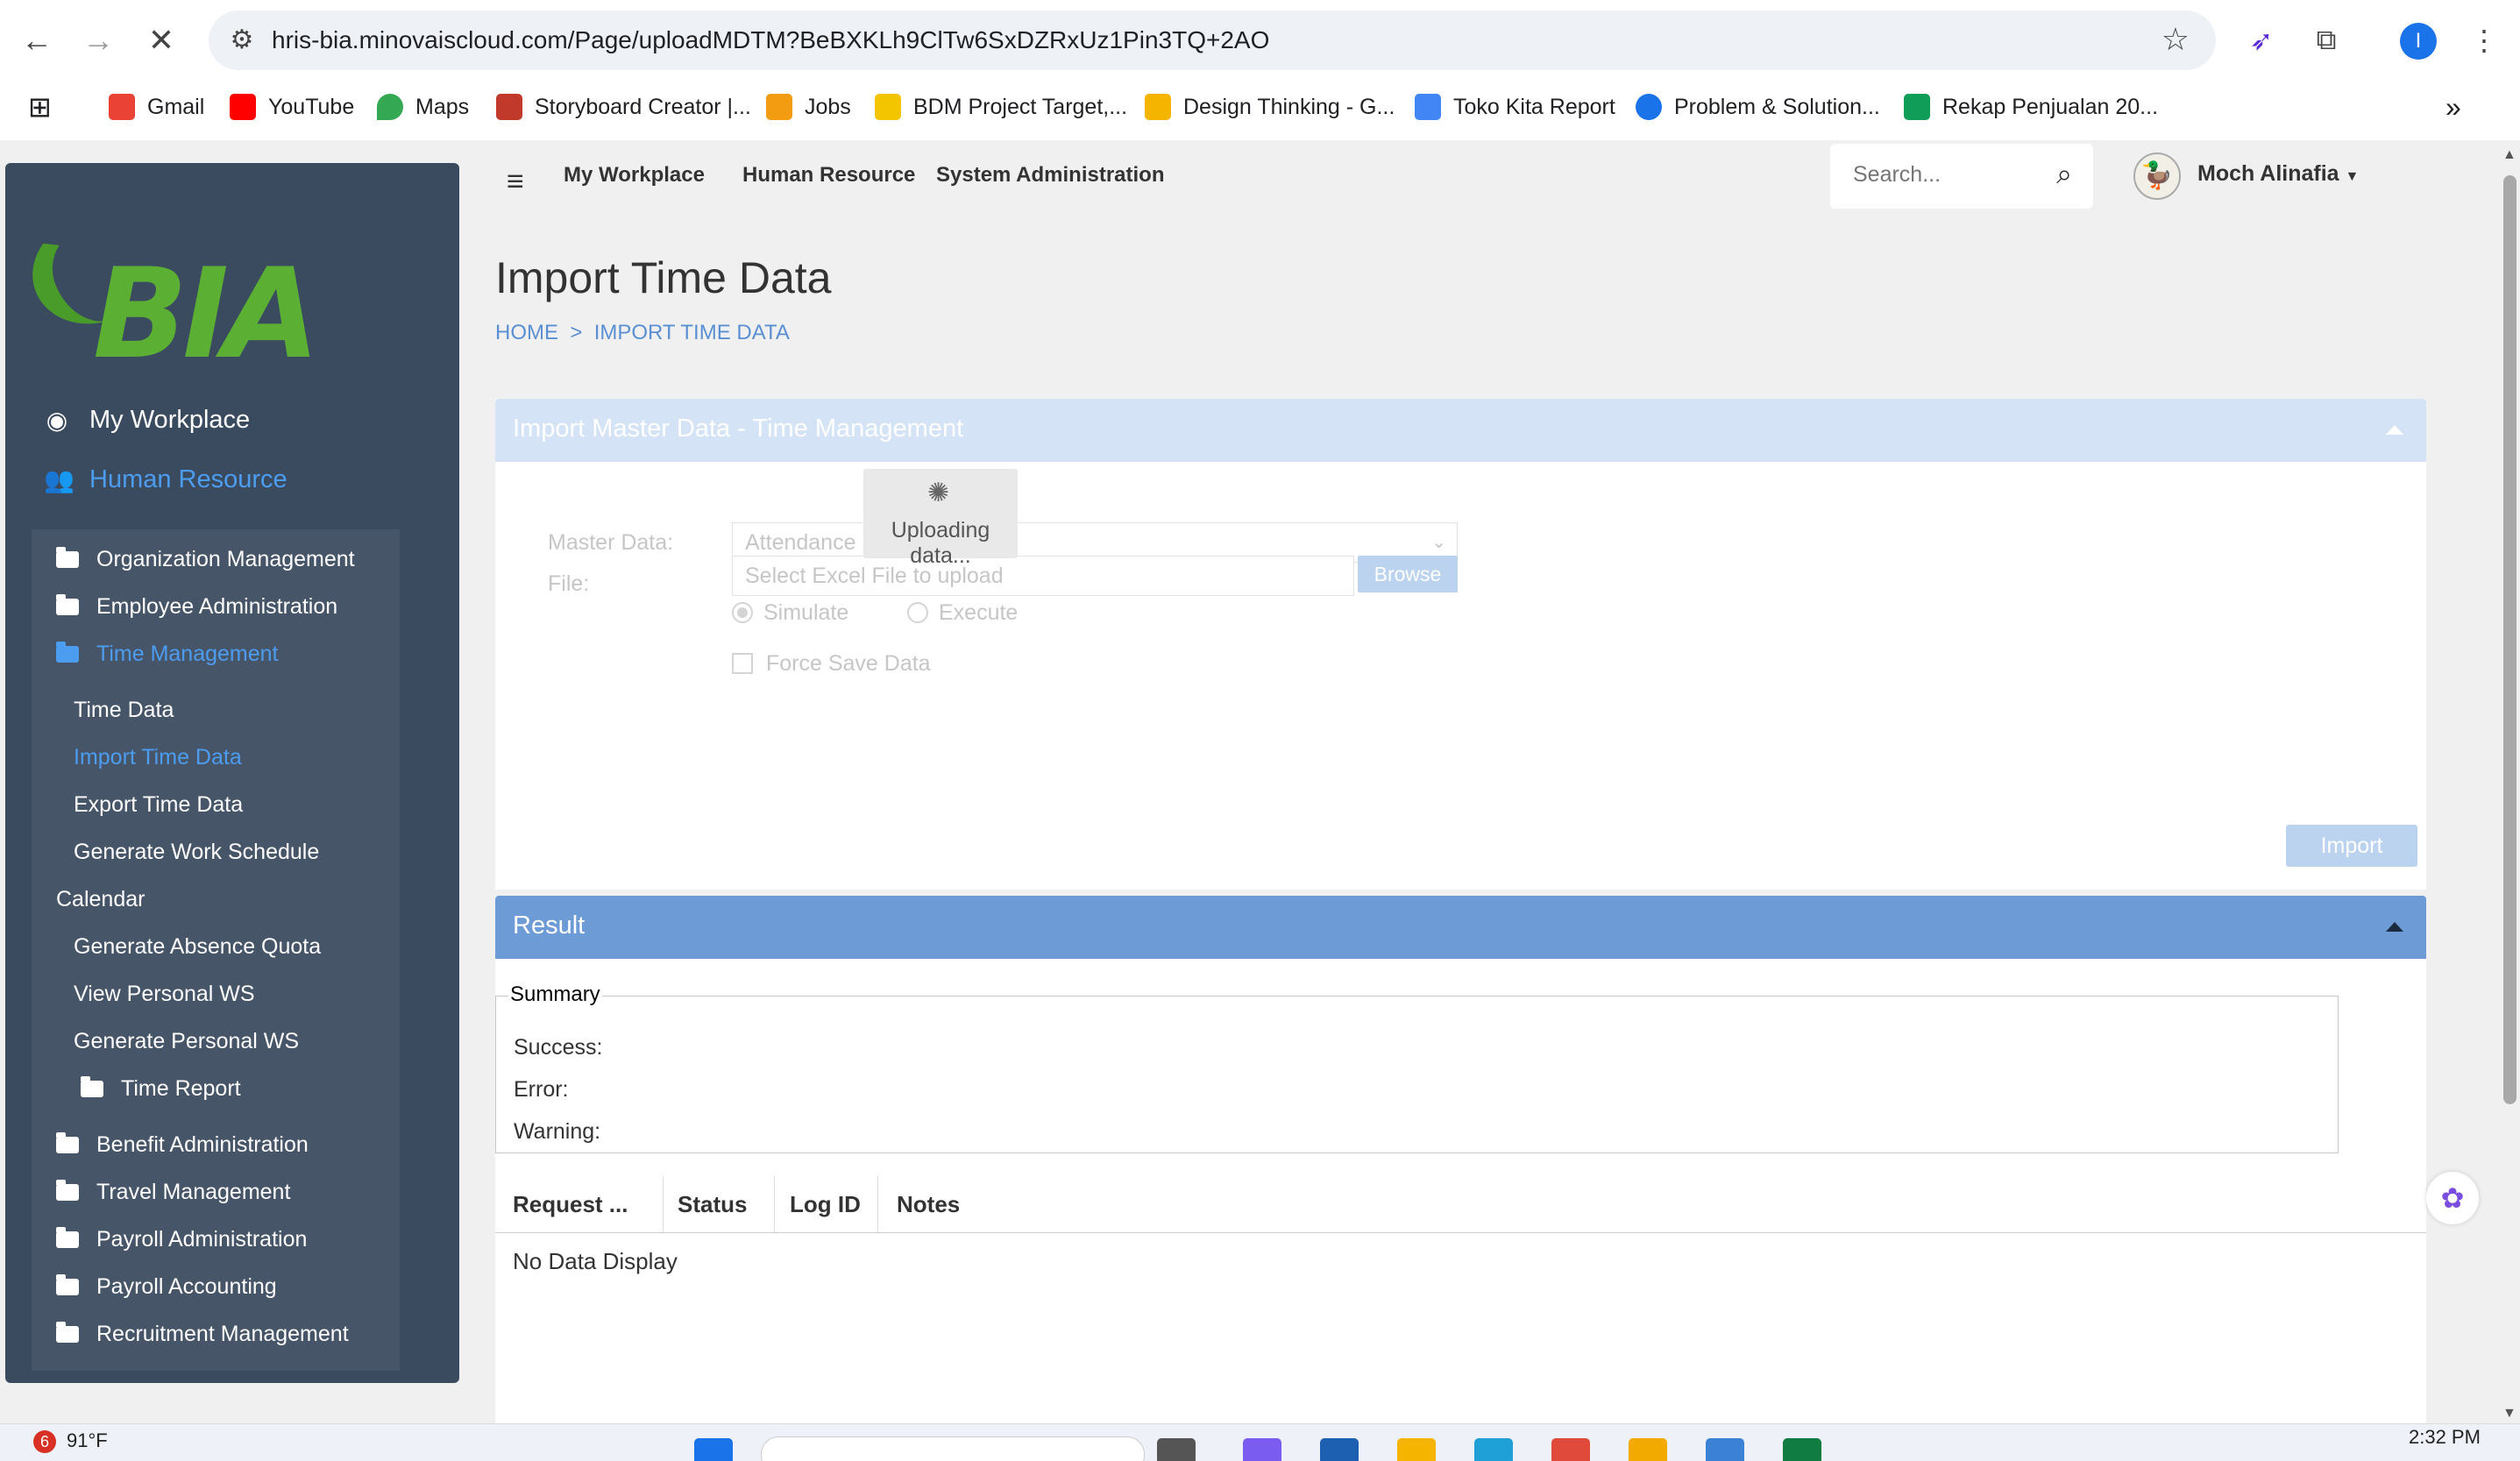  Describe the element at coordinates (196, 852) in the screenshot. I see `menu-generate-work-schedule: Generate Work Schedule` at that location.